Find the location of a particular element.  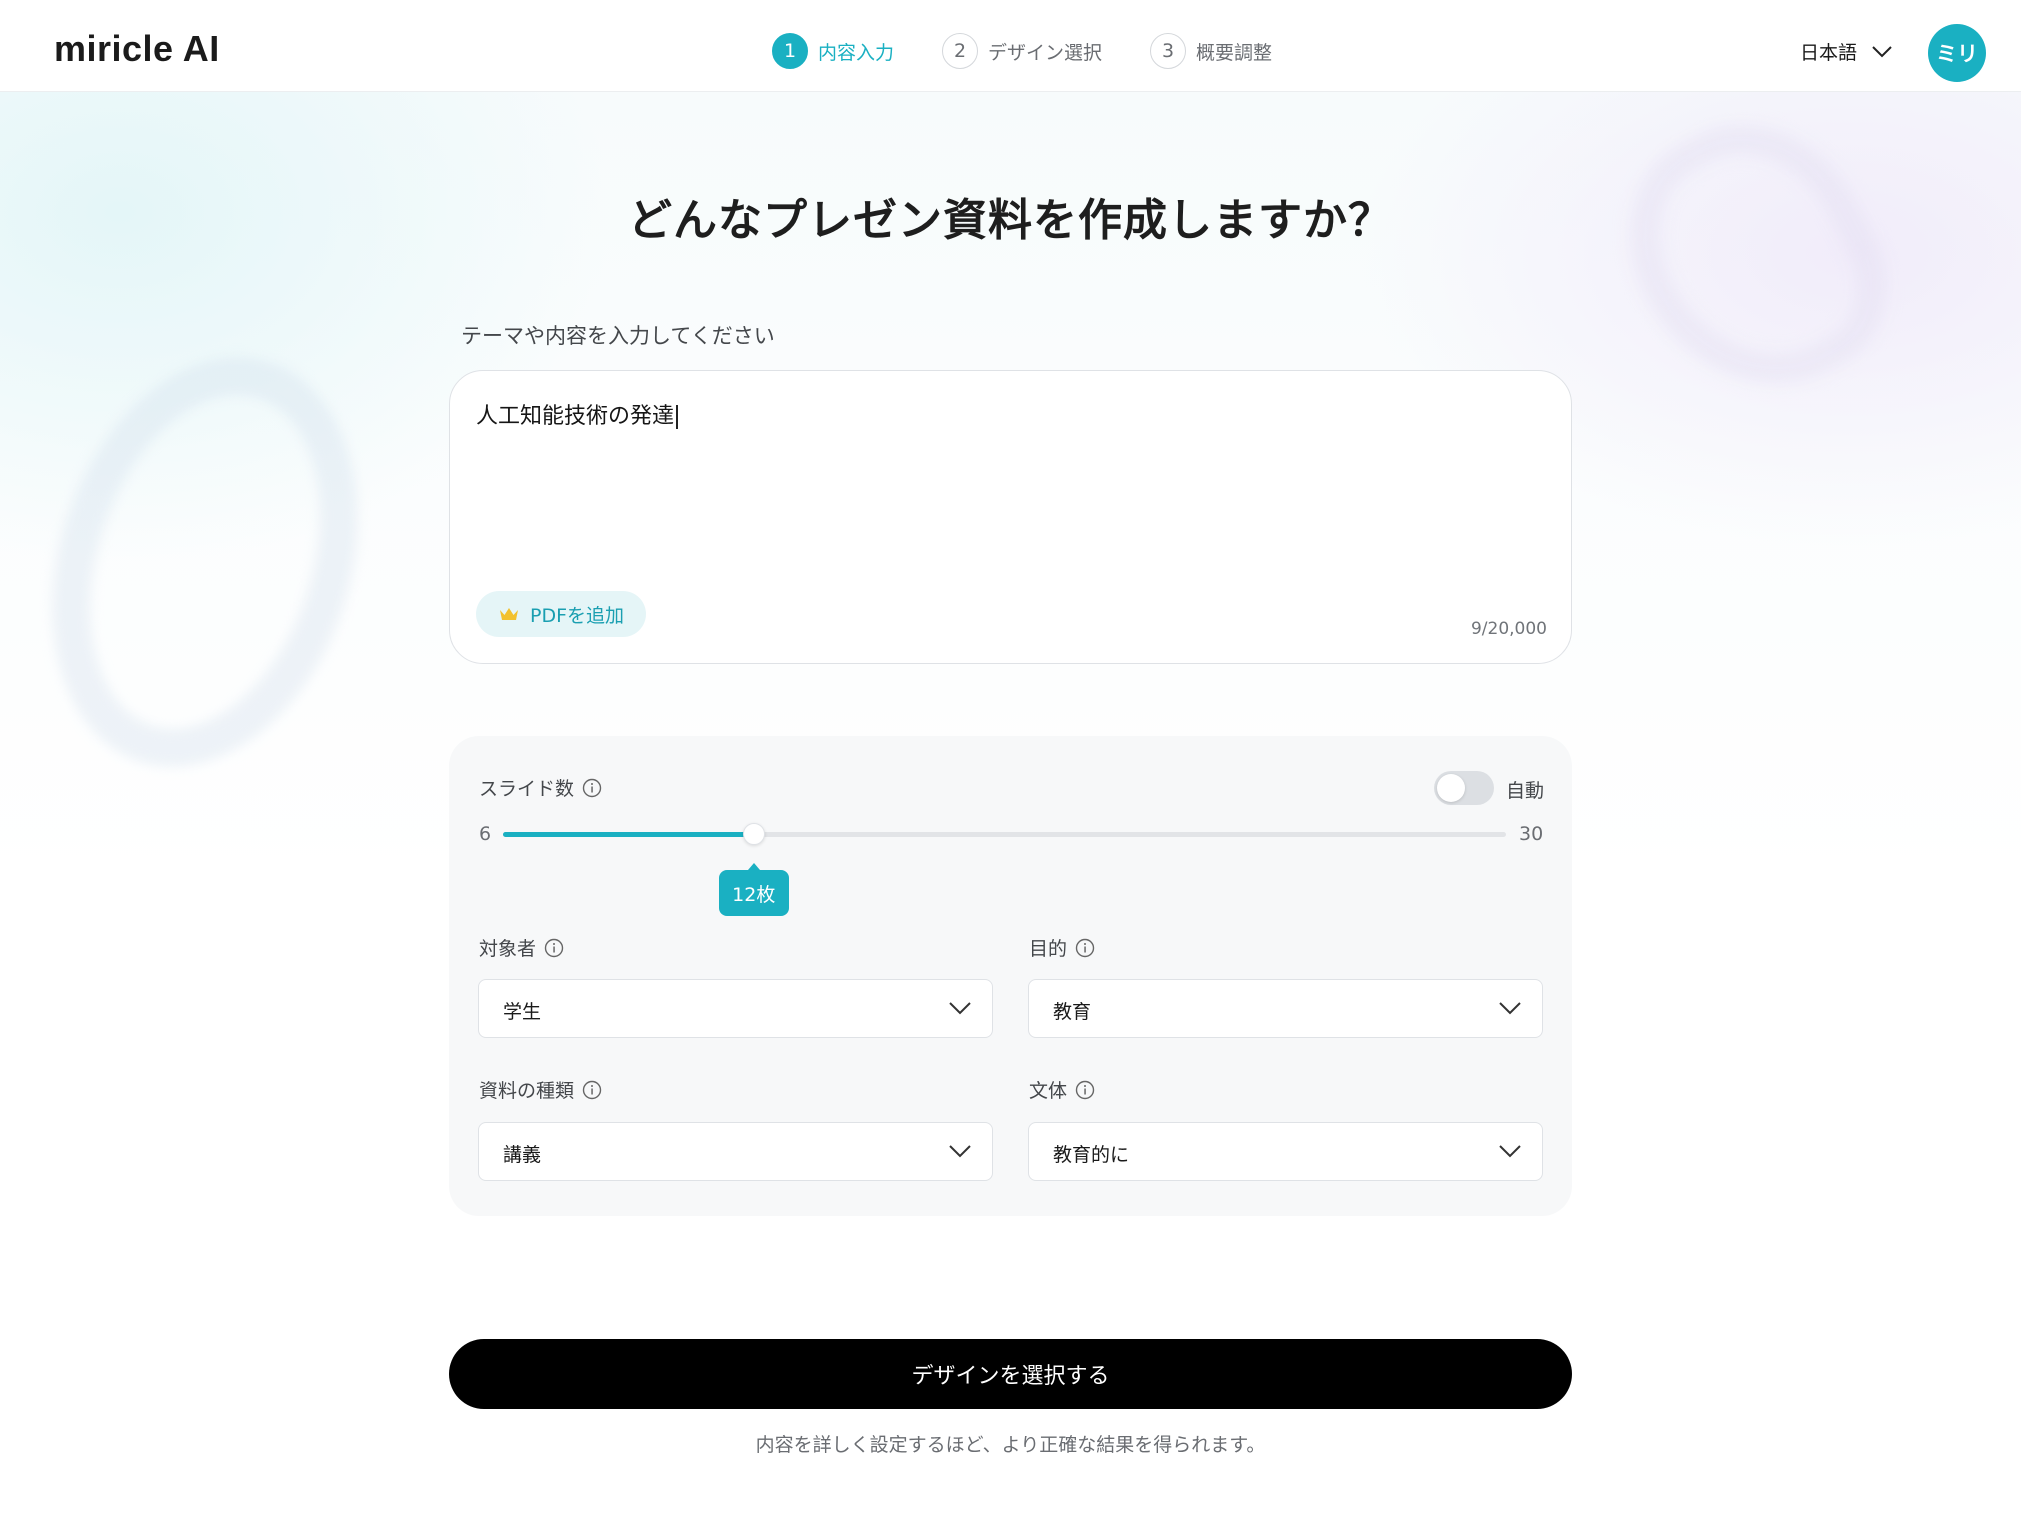

select-design-button: デザインを選択する is located at coordinates (1010, 1374).